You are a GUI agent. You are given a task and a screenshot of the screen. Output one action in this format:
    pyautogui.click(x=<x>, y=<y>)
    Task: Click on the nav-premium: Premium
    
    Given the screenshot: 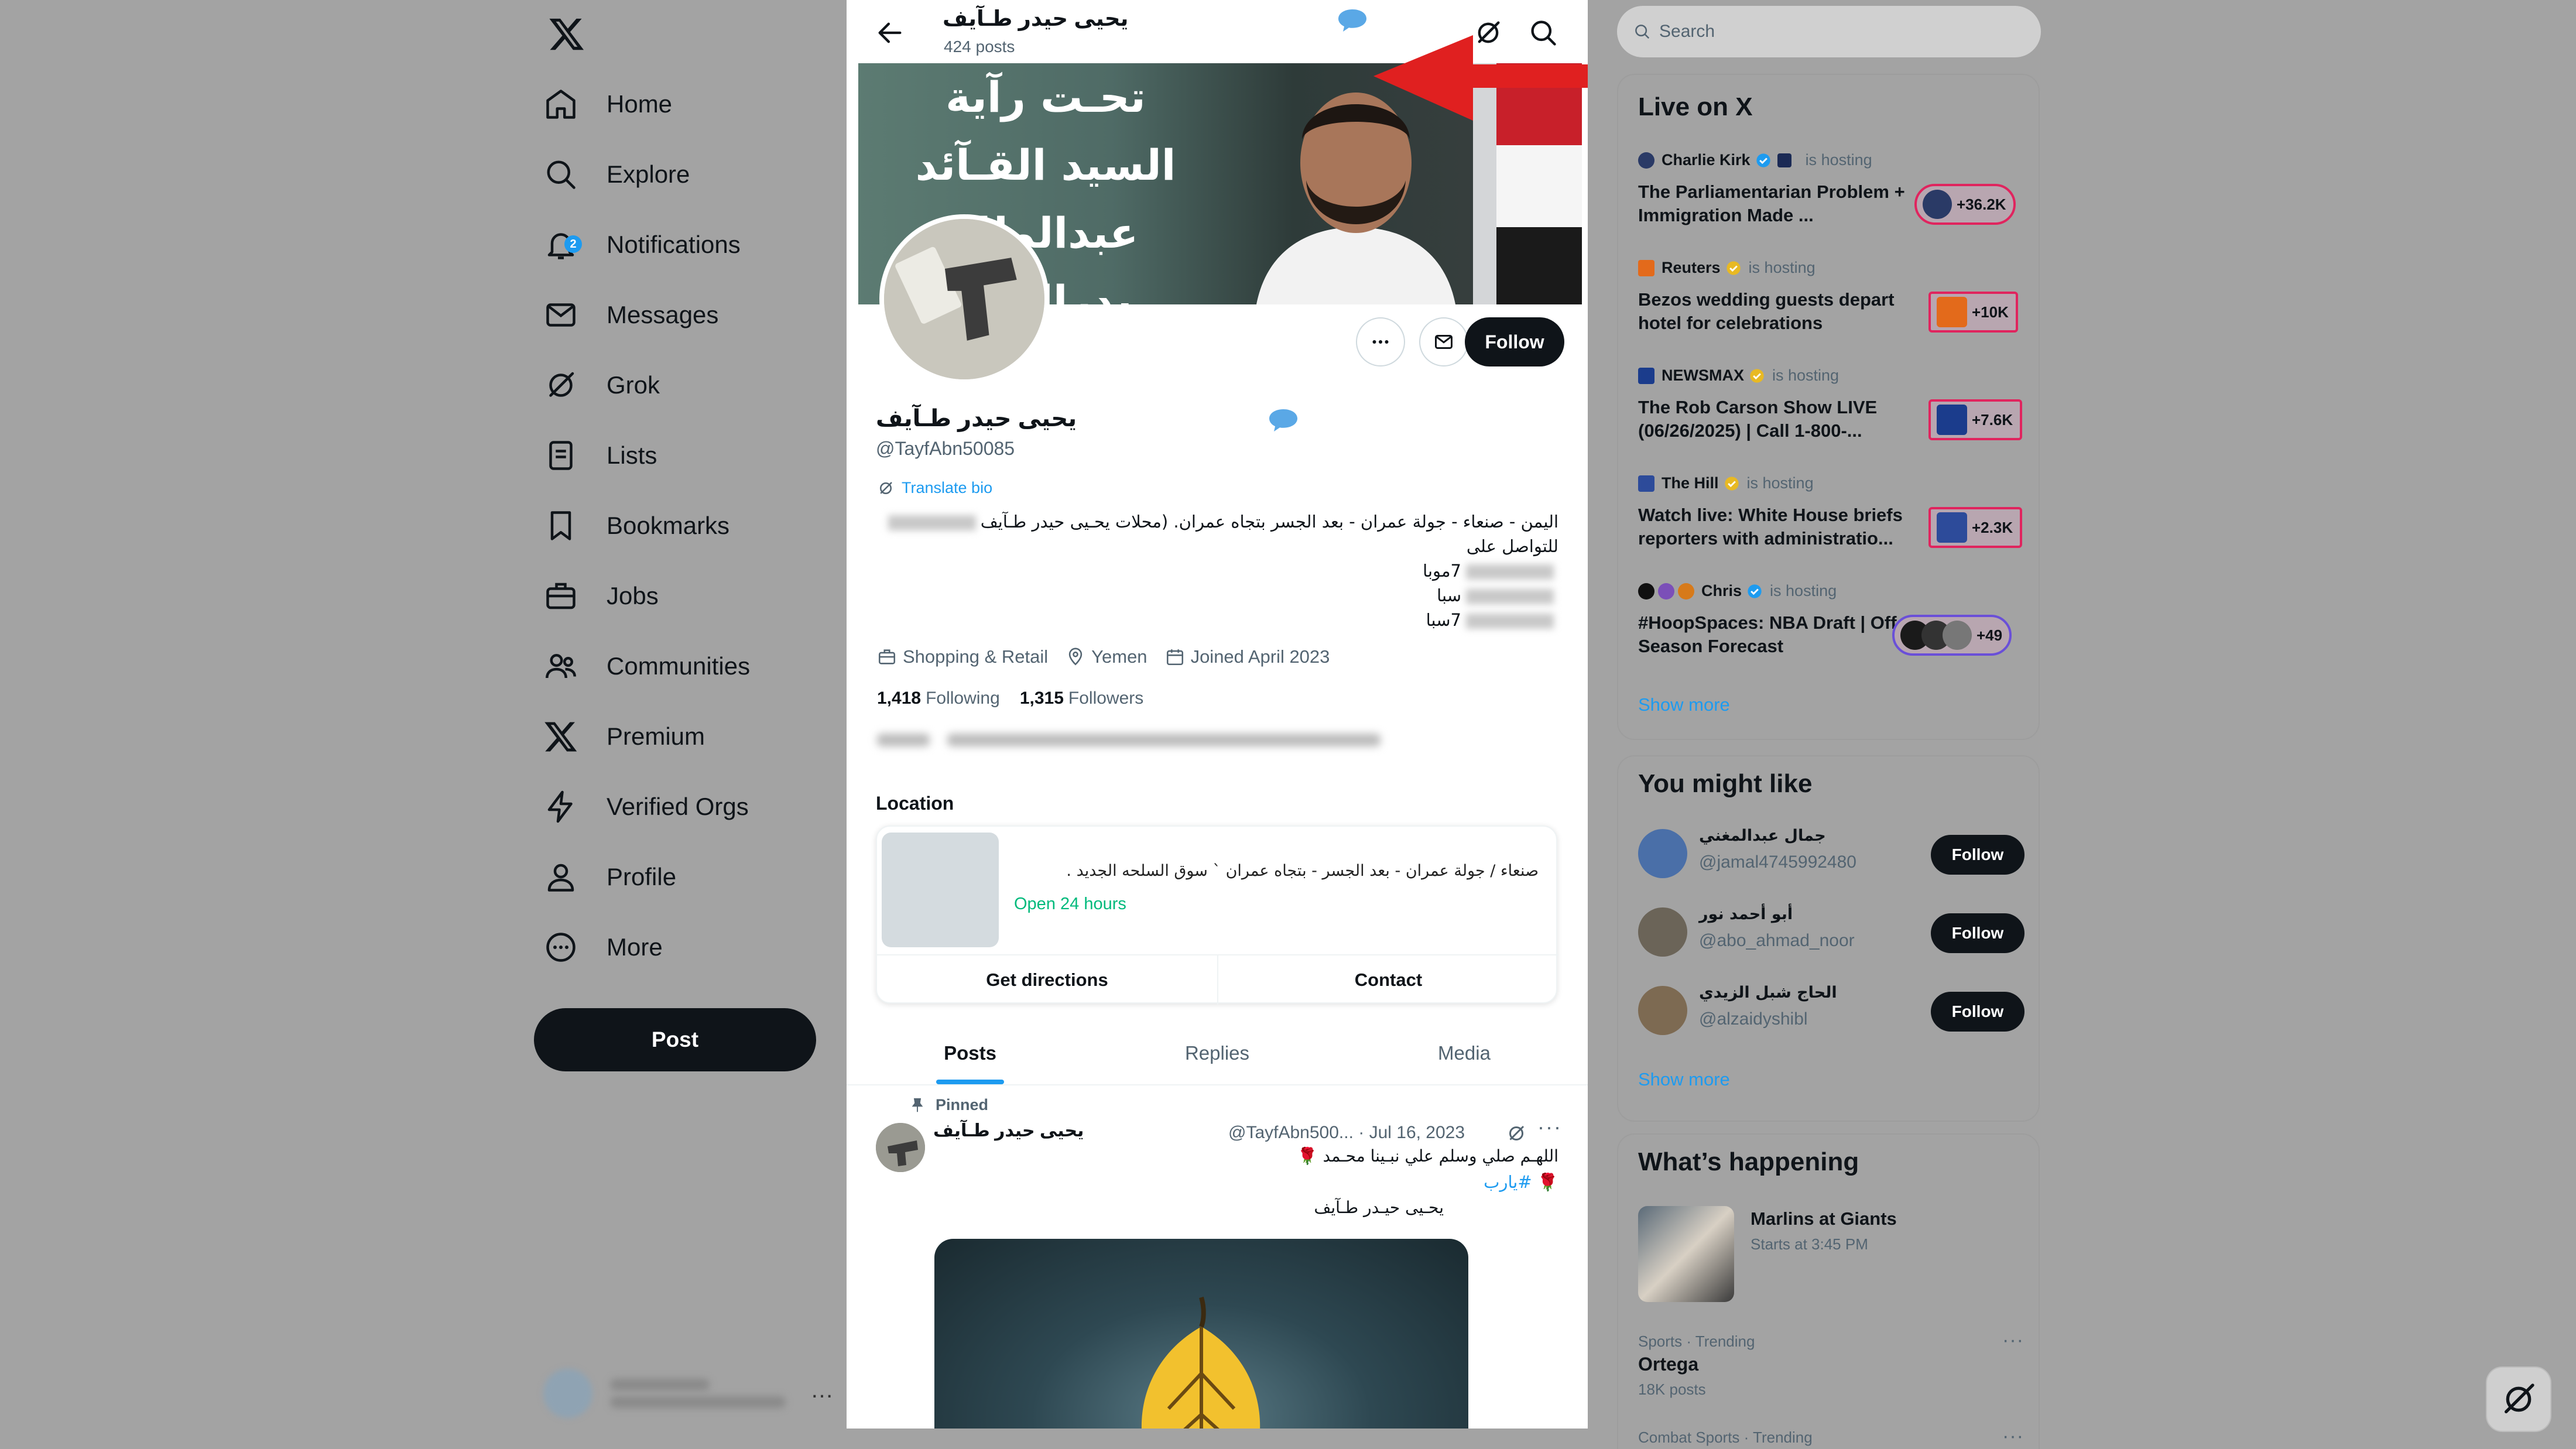 What is the action you would take?
    pyautogui.click(x=624, y=736)
    